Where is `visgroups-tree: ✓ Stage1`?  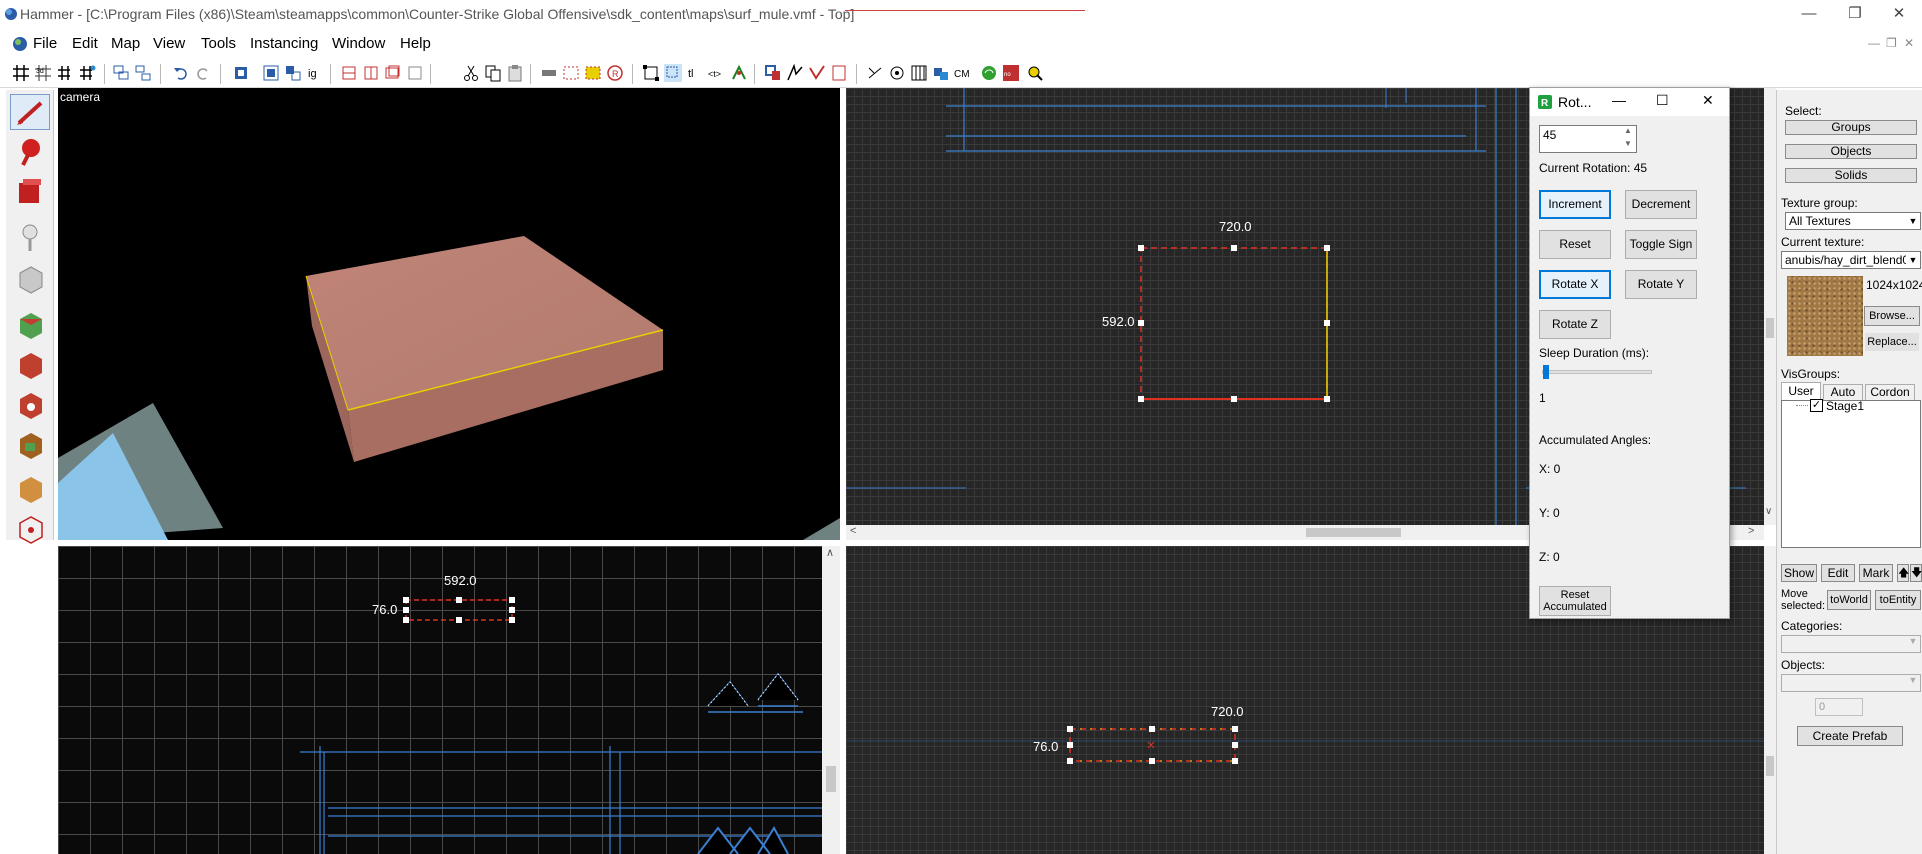
visgroups-tree: ✓ Stage1 is located at coordinates (1851, 473).